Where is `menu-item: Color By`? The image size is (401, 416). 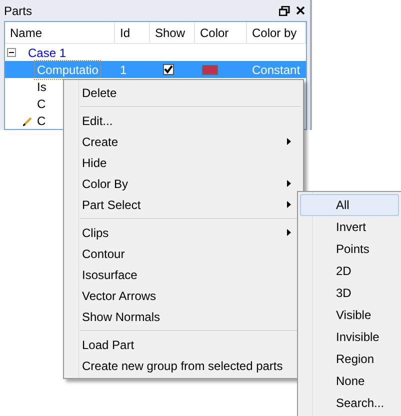
menu-item: Color By is located at coordinates (183, 183).